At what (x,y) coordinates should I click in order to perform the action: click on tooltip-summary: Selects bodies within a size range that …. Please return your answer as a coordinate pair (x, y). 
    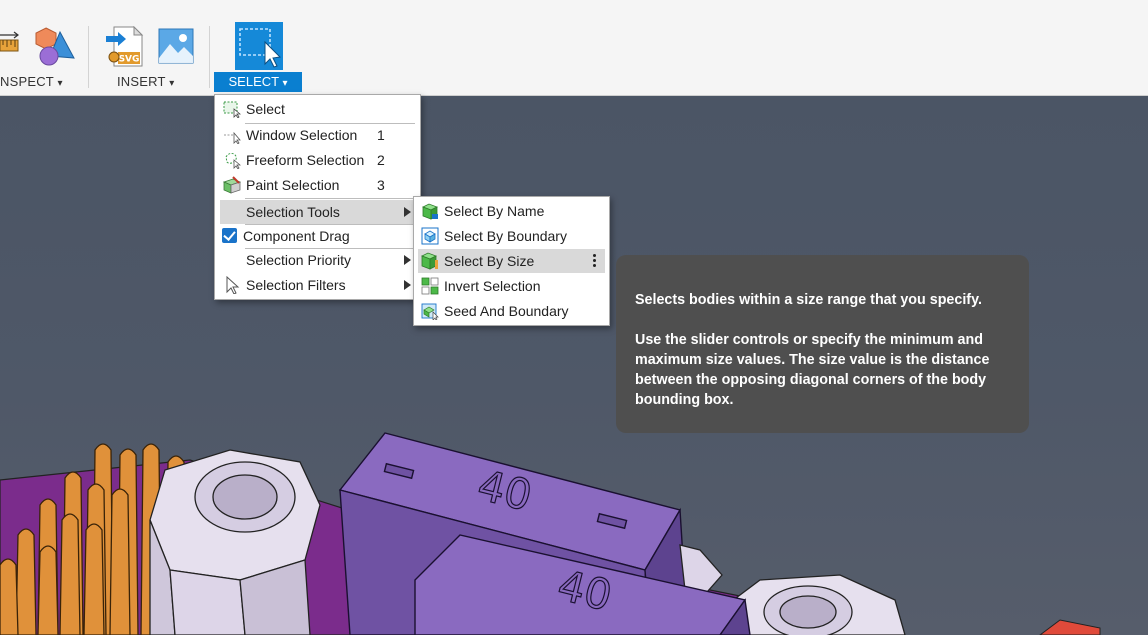
    Looking at the image, I should click on (808, 300).